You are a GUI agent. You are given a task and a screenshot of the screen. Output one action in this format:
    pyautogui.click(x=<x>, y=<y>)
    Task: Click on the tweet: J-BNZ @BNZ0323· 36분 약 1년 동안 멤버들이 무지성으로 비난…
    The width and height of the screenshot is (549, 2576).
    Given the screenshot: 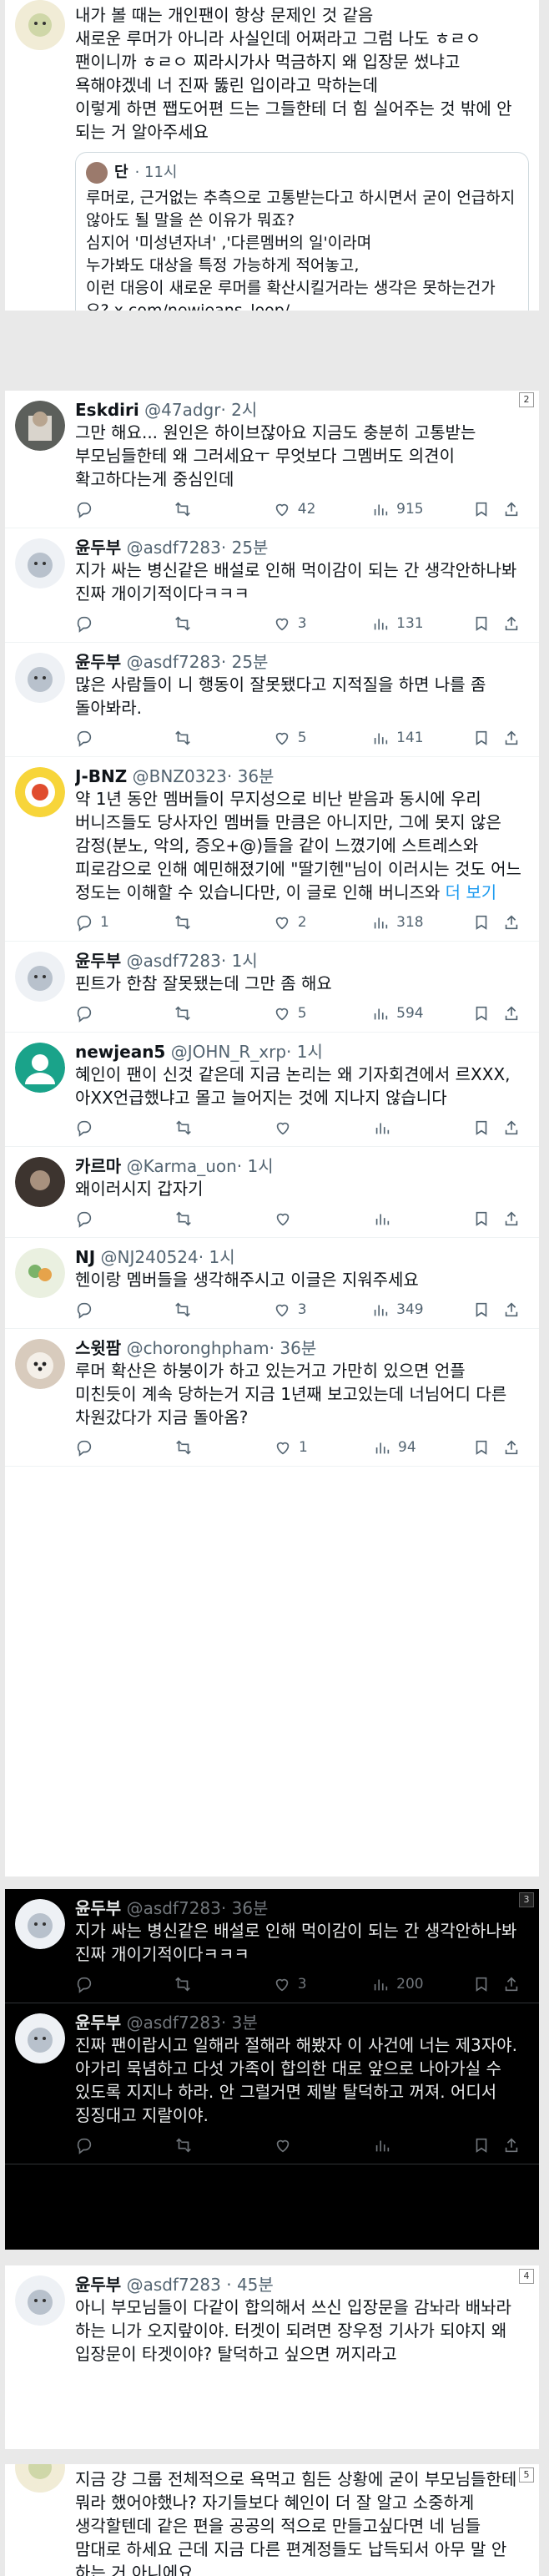 What is the action you would take?
    pyautogui.click(x=272, y=849)
    